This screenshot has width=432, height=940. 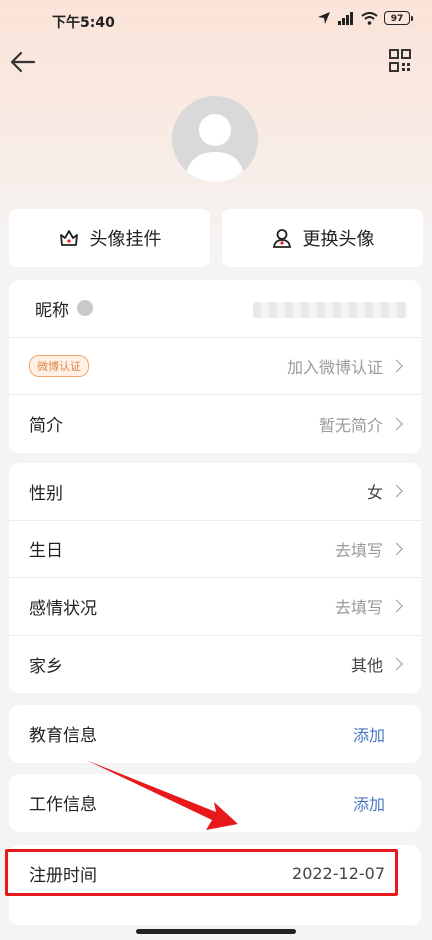 What do you see at coordinates (215, 424) in the screenshot?
I see `intro-row: 简介 暂无简介` at bounding box center [215, 424].